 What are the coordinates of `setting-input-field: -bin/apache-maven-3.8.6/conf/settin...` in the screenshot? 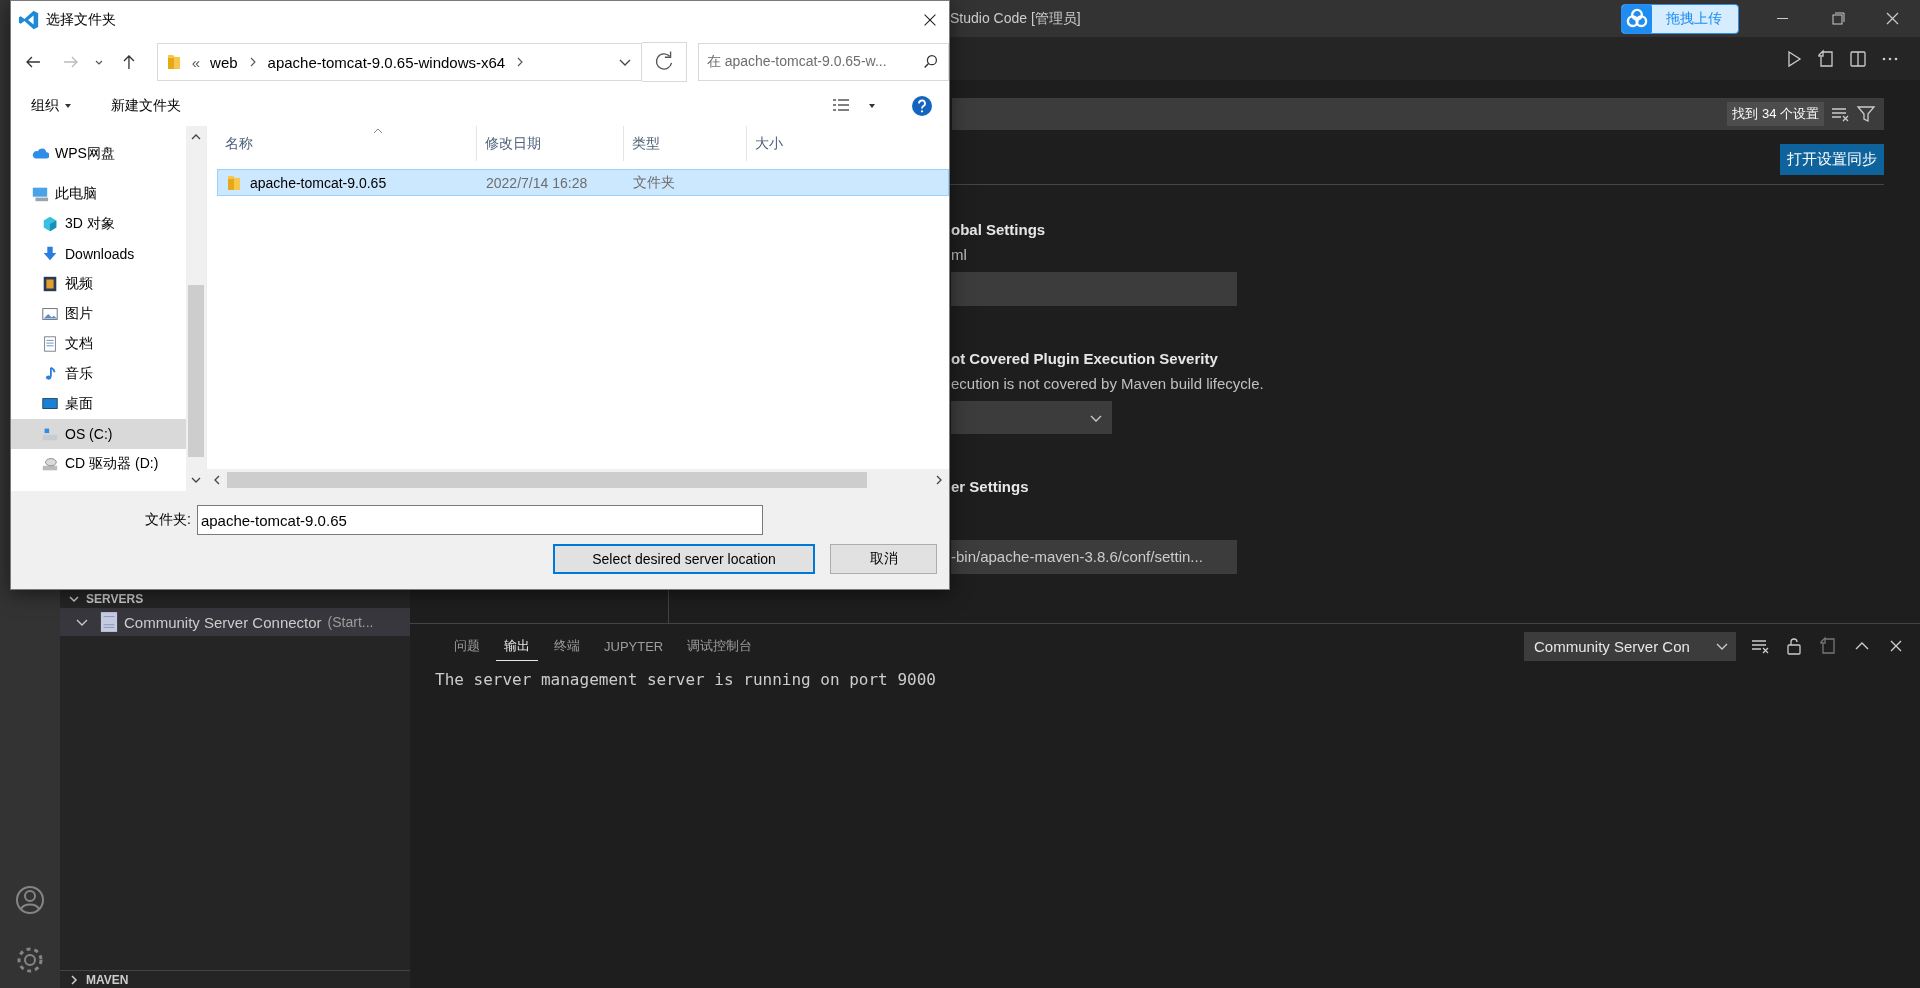 It's located at (1094, 557).